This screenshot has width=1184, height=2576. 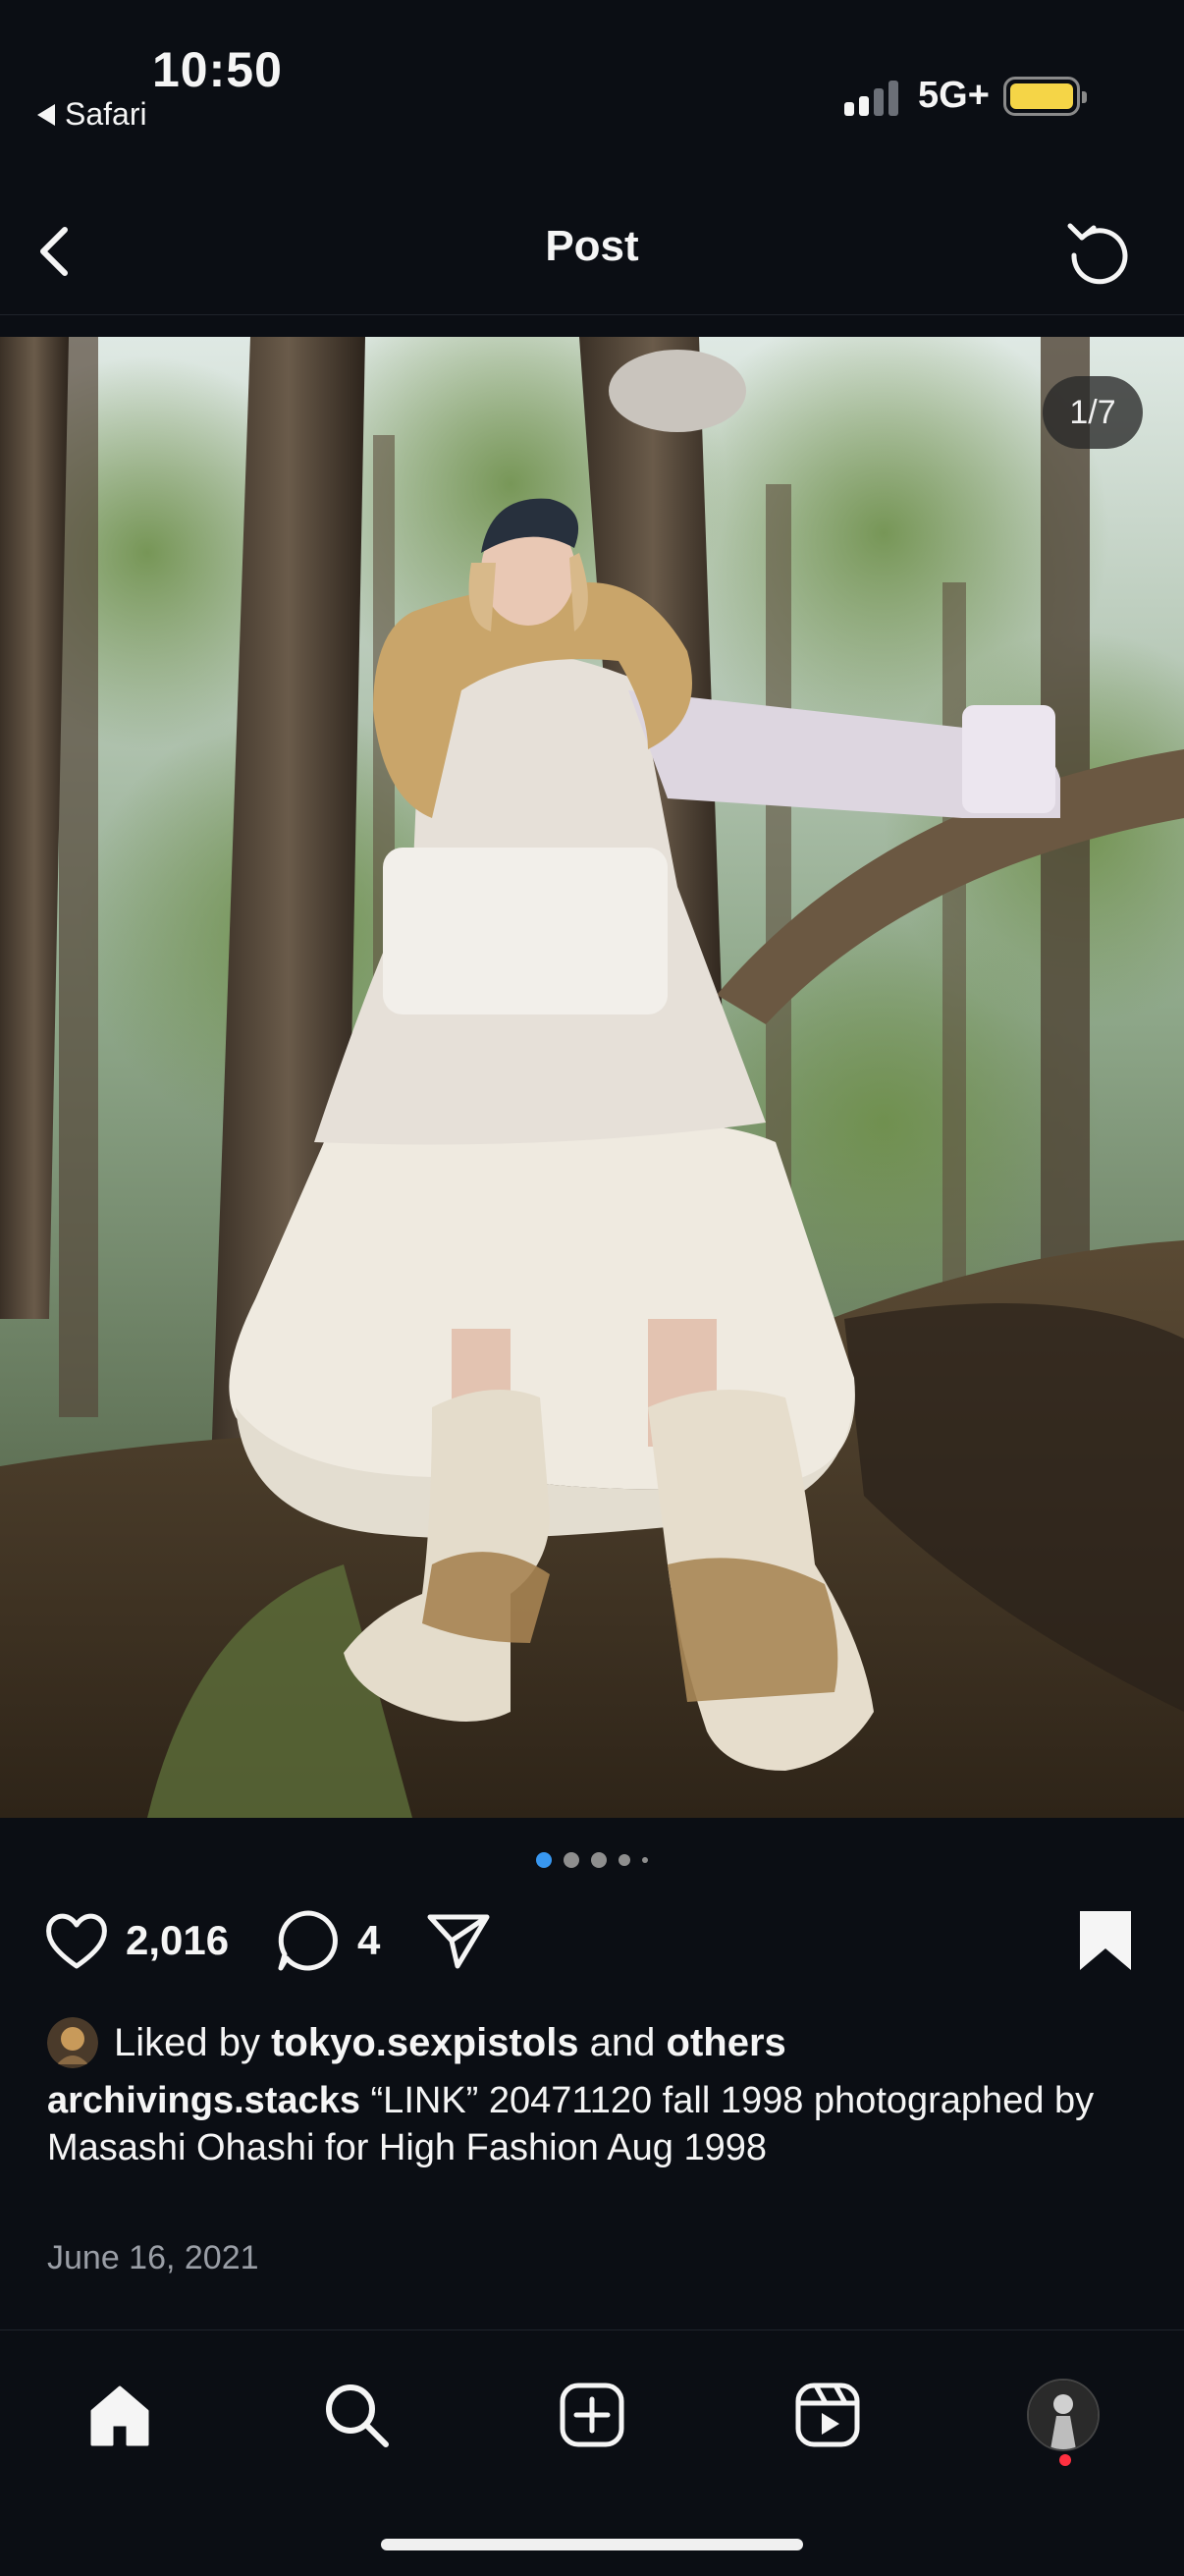 I want to click on create-icon, so click(x=592, y=2415).